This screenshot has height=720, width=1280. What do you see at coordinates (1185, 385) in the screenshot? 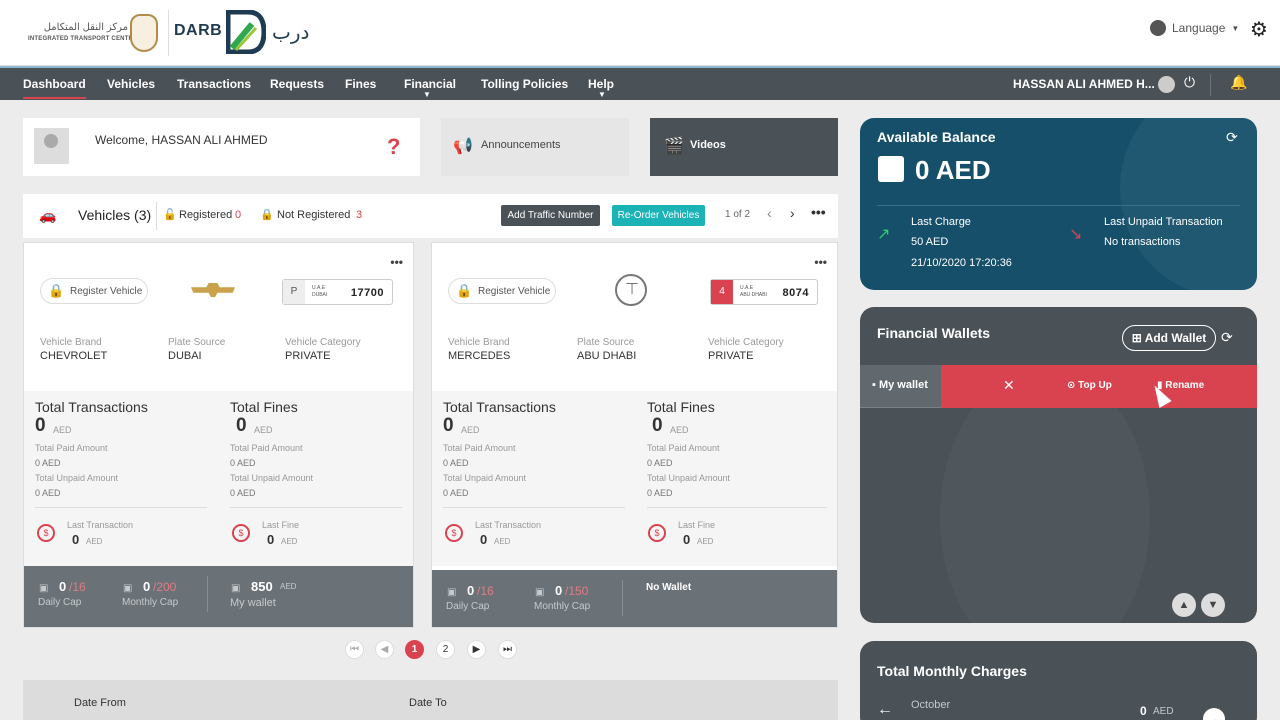
I see `rename-label: Rename` at bounding box center [1185, 385].